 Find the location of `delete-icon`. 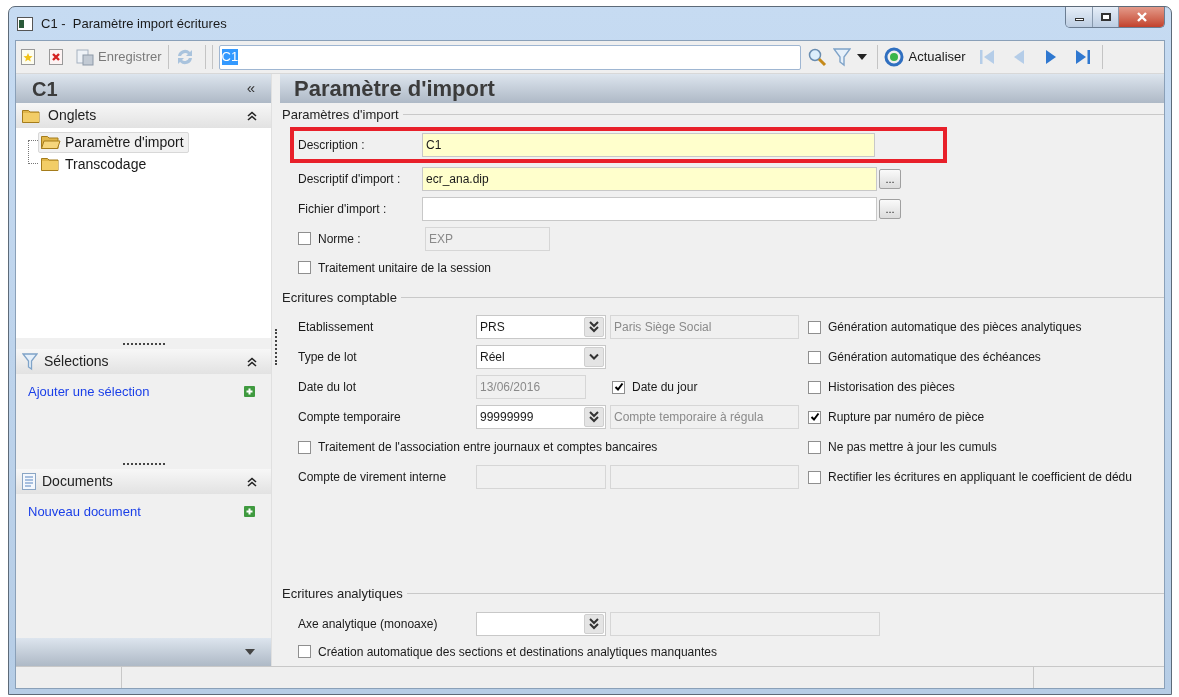

delete-icon is located at coordinates (56, 57).